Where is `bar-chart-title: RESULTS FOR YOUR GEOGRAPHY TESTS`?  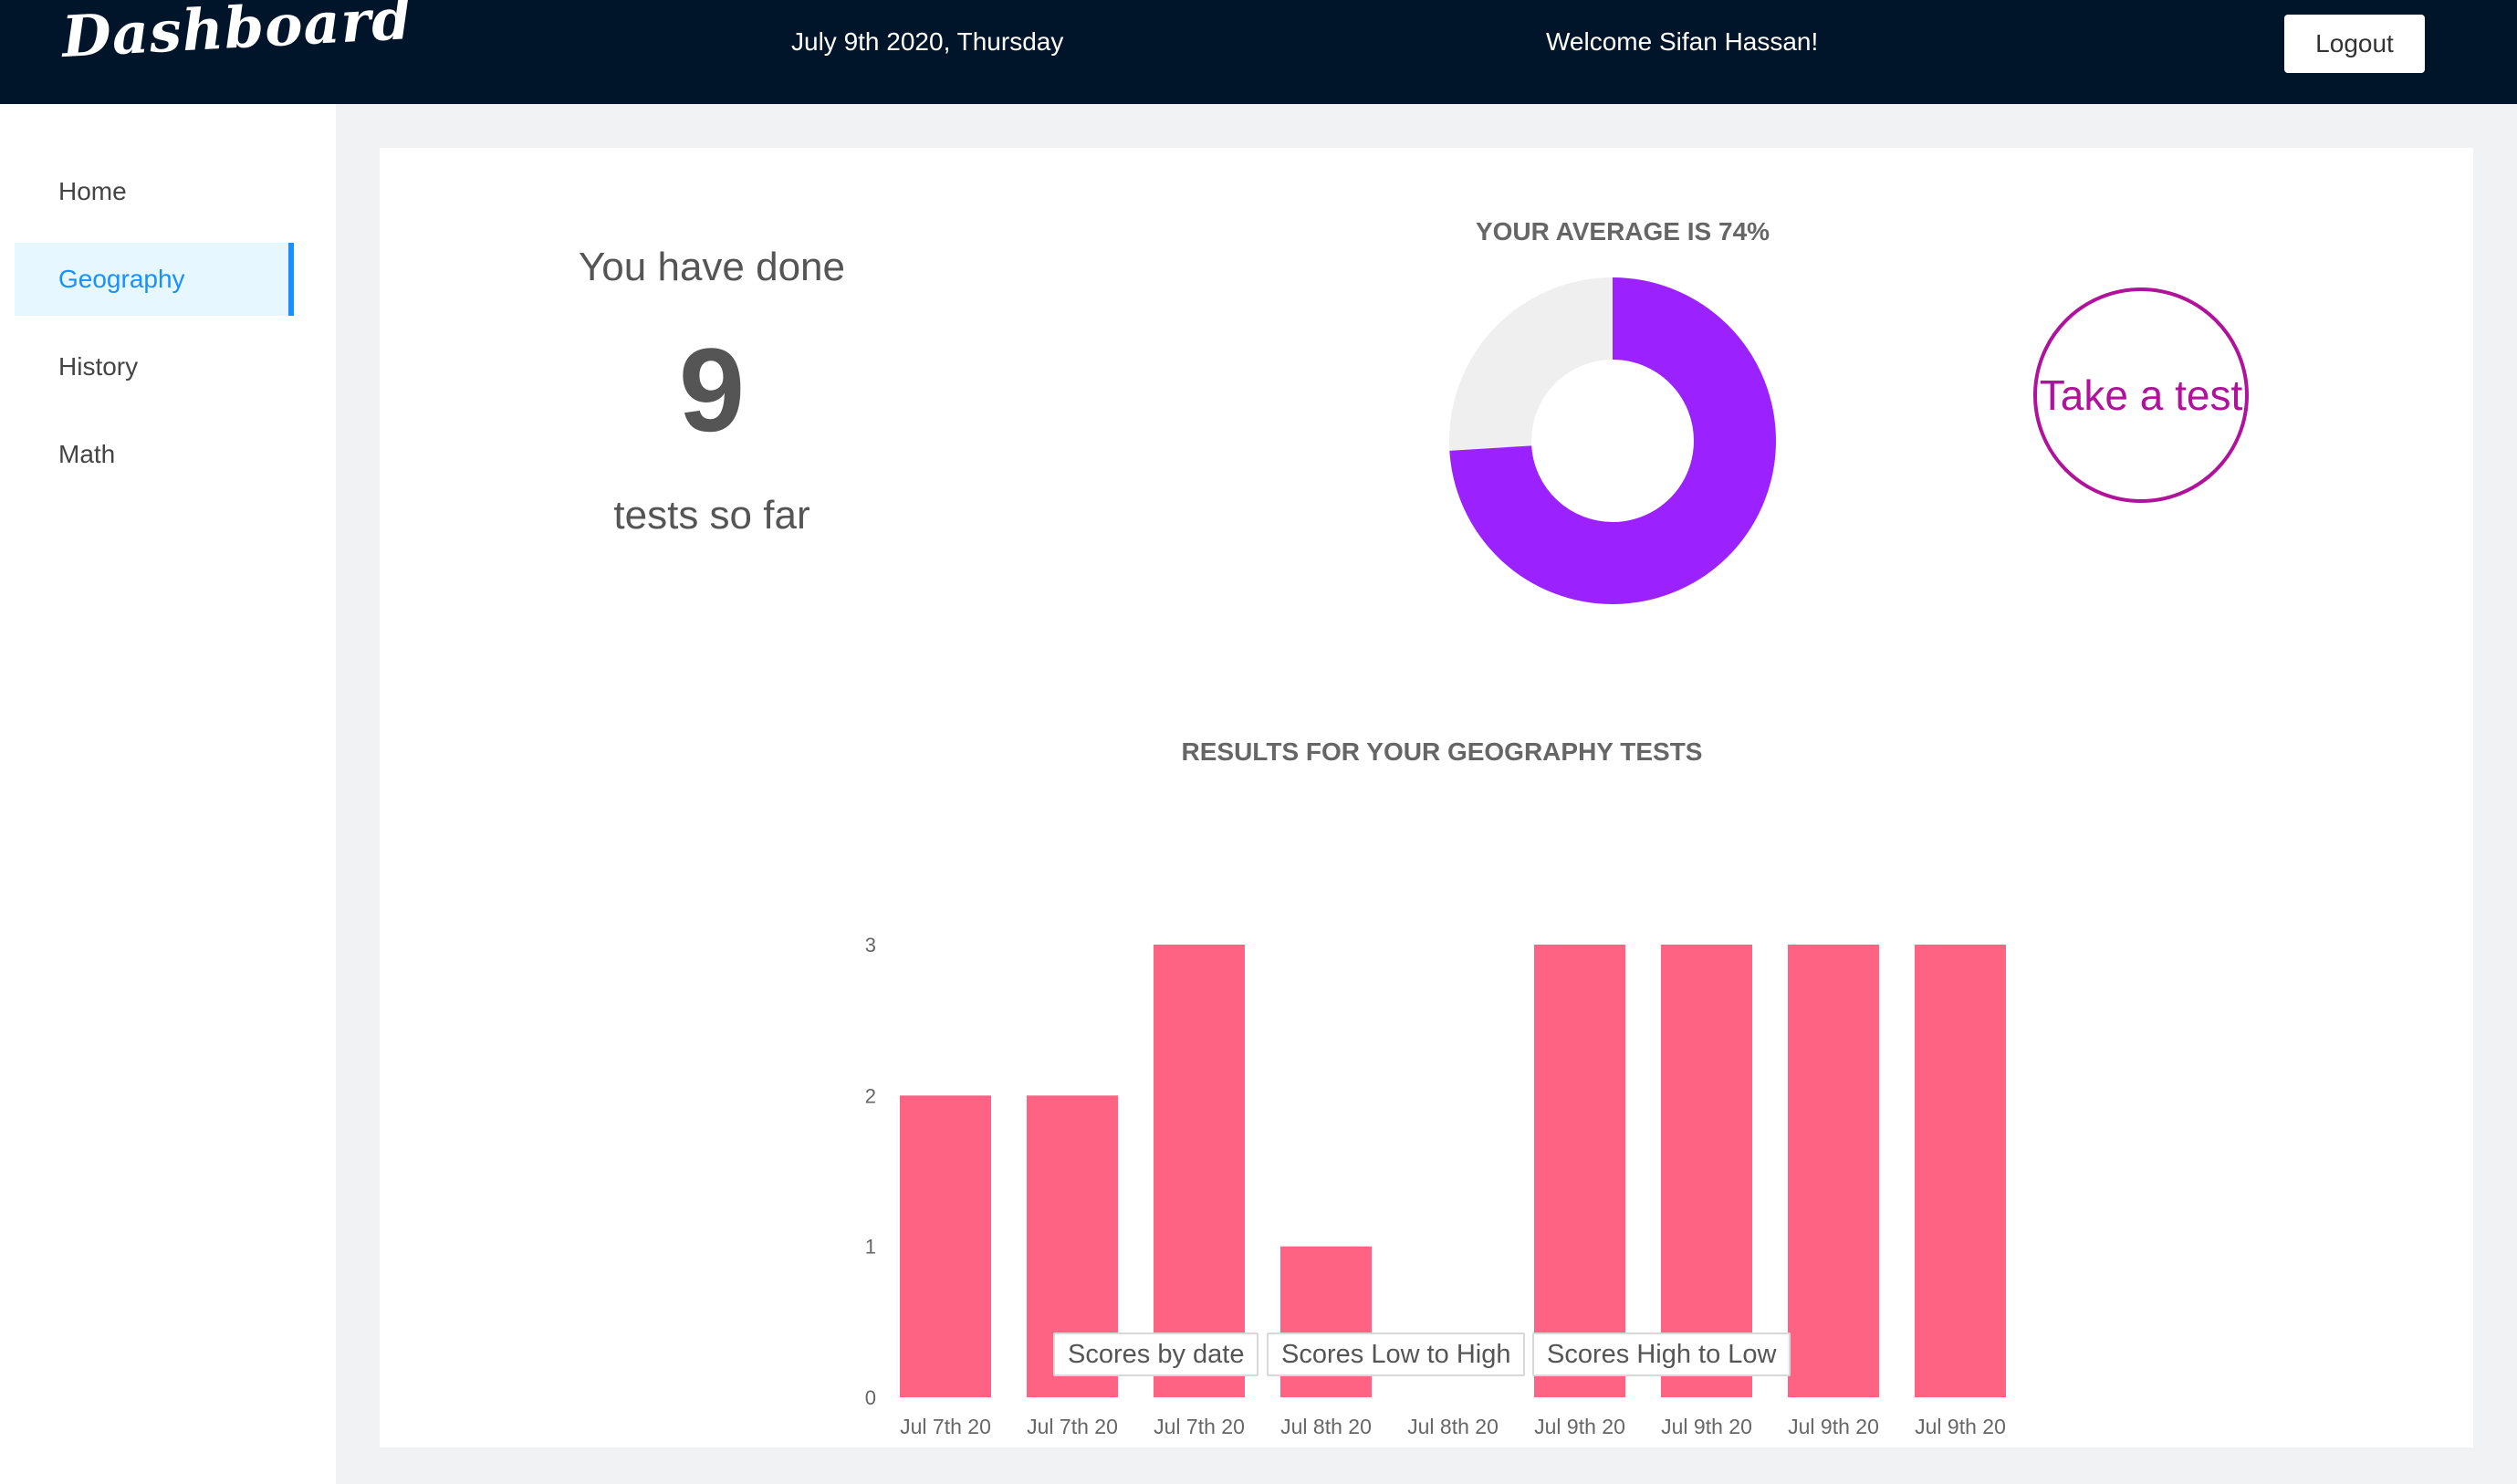
bar-chart-title: RESULTS FOR YOUR GEOGRAPHY TESTS is located at coordinates (1442, 751).